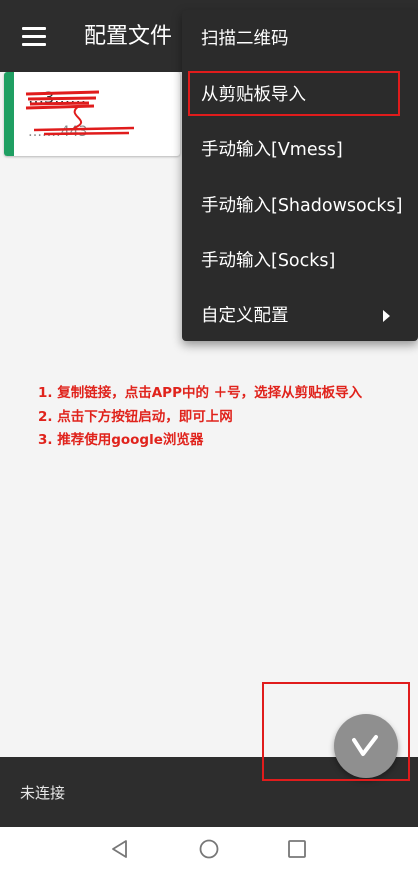 Image resolution: width=418 pixels, height=871 pixels. Describe the element at coordinates (34, 37) in the screenshot. I see `menu-icon` at that location.